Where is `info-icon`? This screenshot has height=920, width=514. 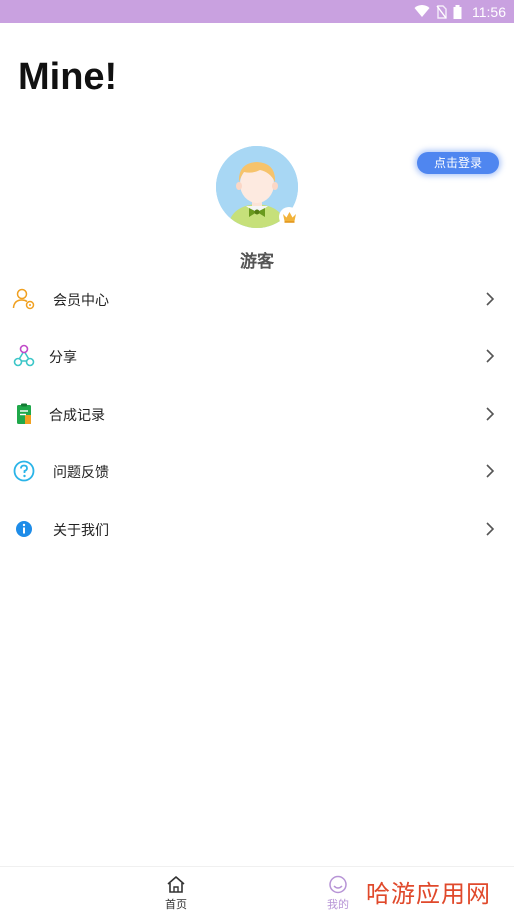
info-icon is located at coordinates (24, 529).